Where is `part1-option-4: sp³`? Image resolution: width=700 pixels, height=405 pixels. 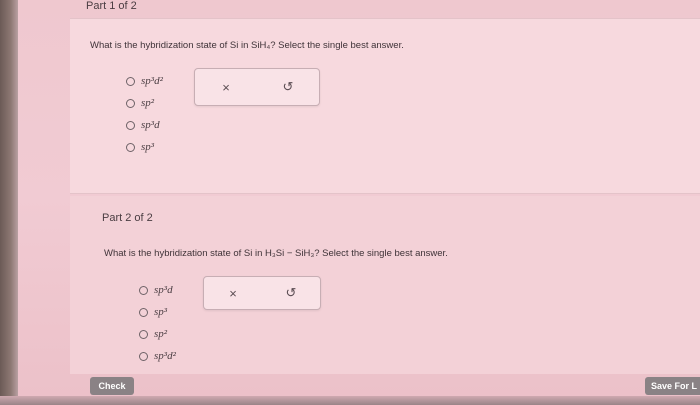
part1-option-4: sp³ is located at coordinates (144, 147).